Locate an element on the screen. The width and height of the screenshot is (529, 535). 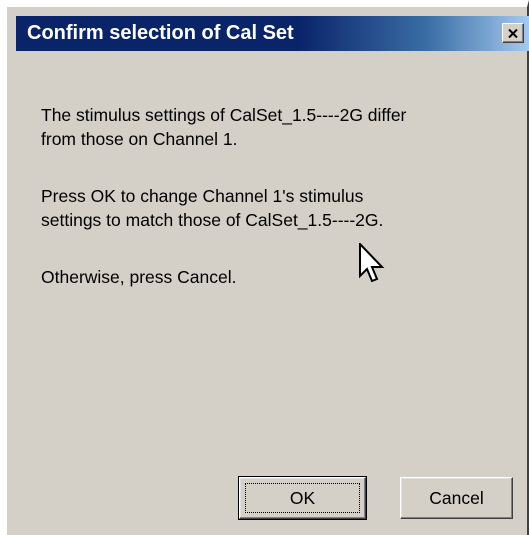
title-bar: Confirm selection of Cal Set is located at coordinates (272, 33).